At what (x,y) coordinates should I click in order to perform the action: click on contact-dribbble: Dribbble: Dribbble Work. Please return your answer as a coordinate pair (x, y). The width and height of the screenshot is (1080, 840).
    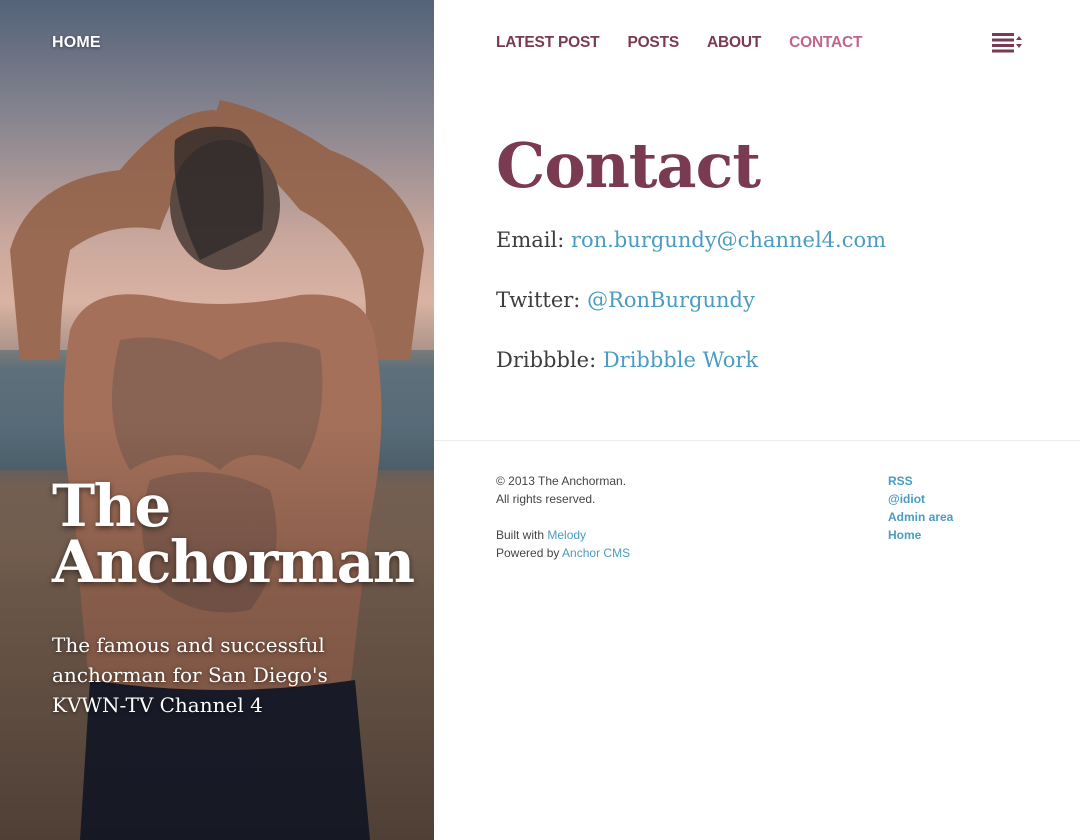
    Looking at the image, I should click on (627, 360).